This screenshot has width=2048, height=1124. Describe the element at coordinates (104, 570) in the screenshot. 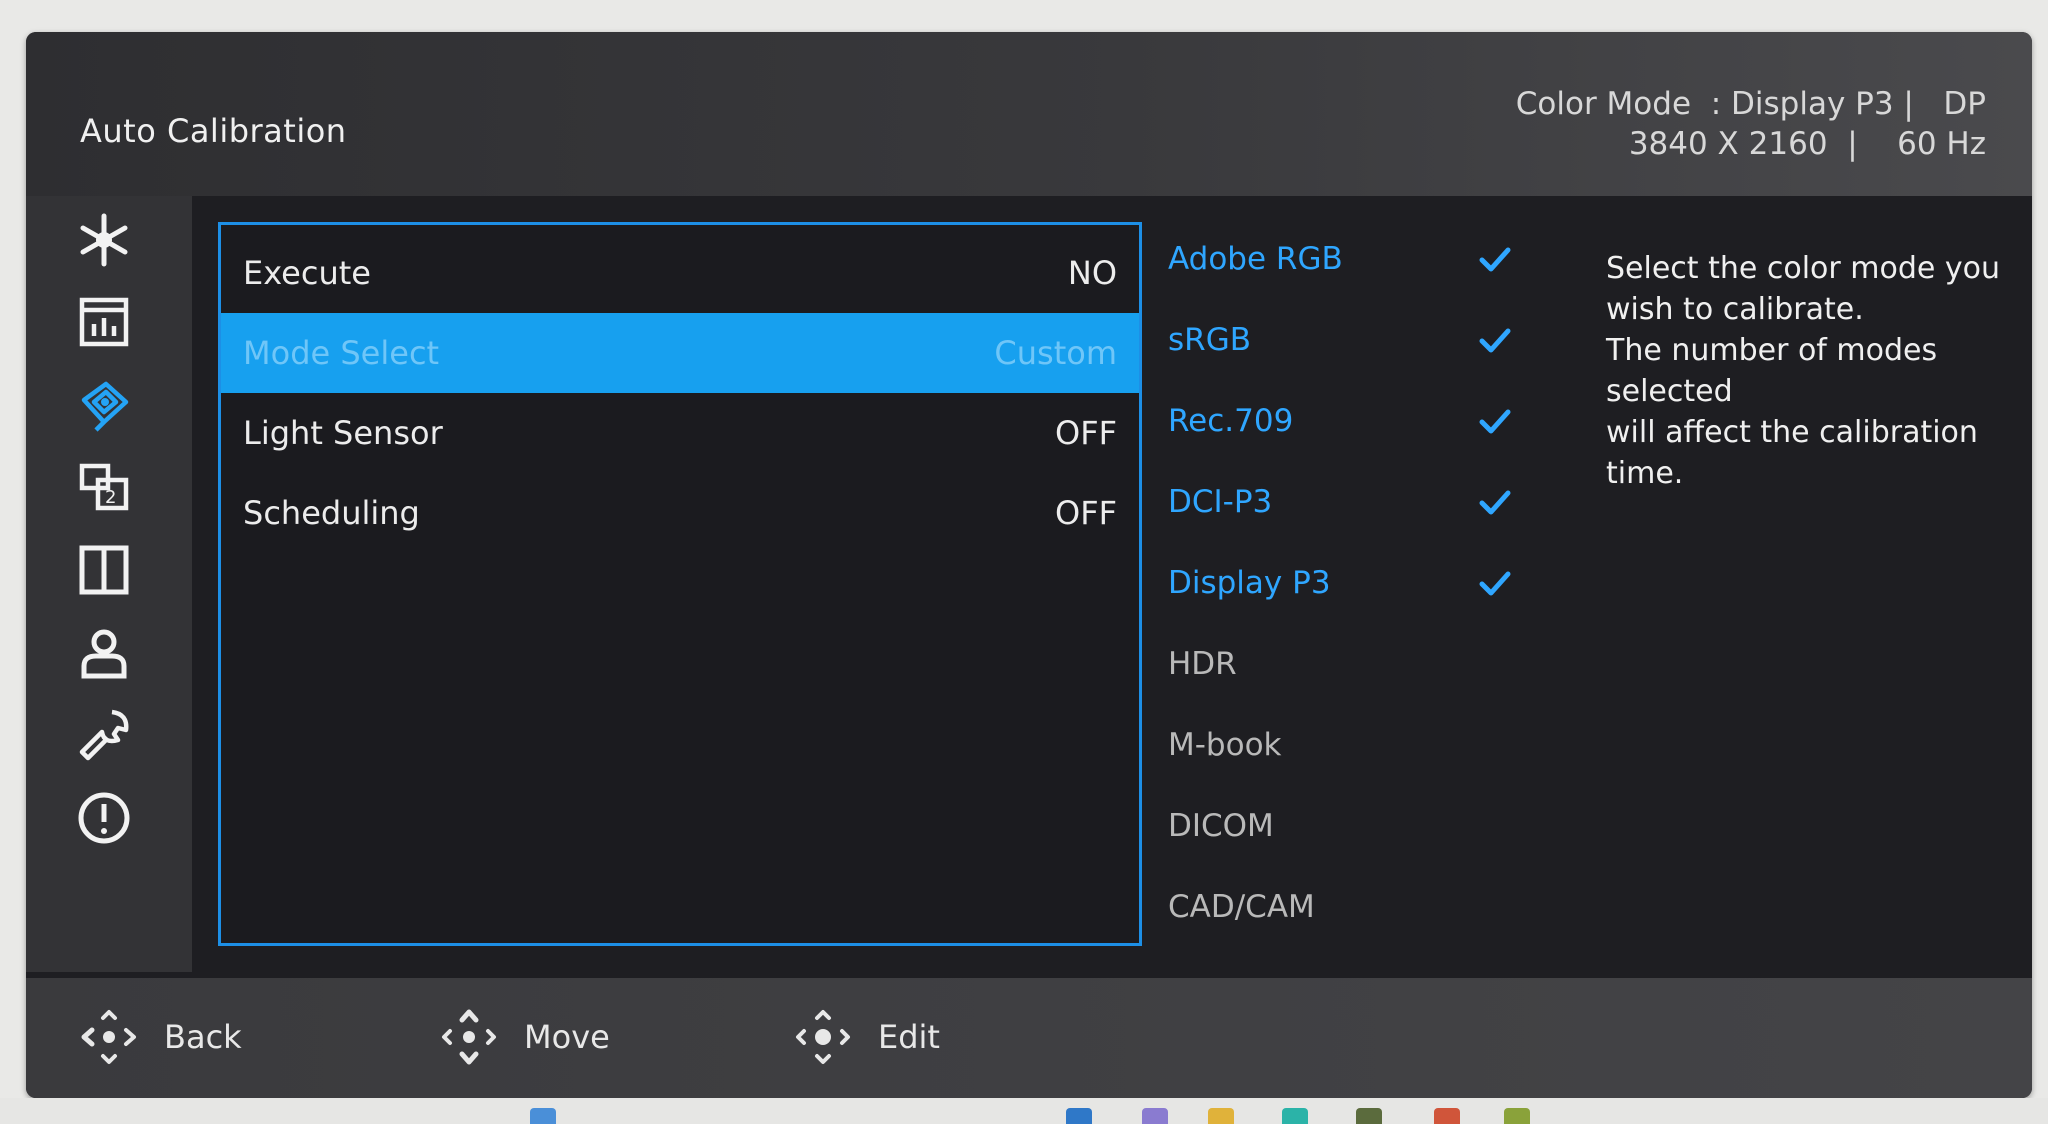

I see `split-screen-icon` at that location.